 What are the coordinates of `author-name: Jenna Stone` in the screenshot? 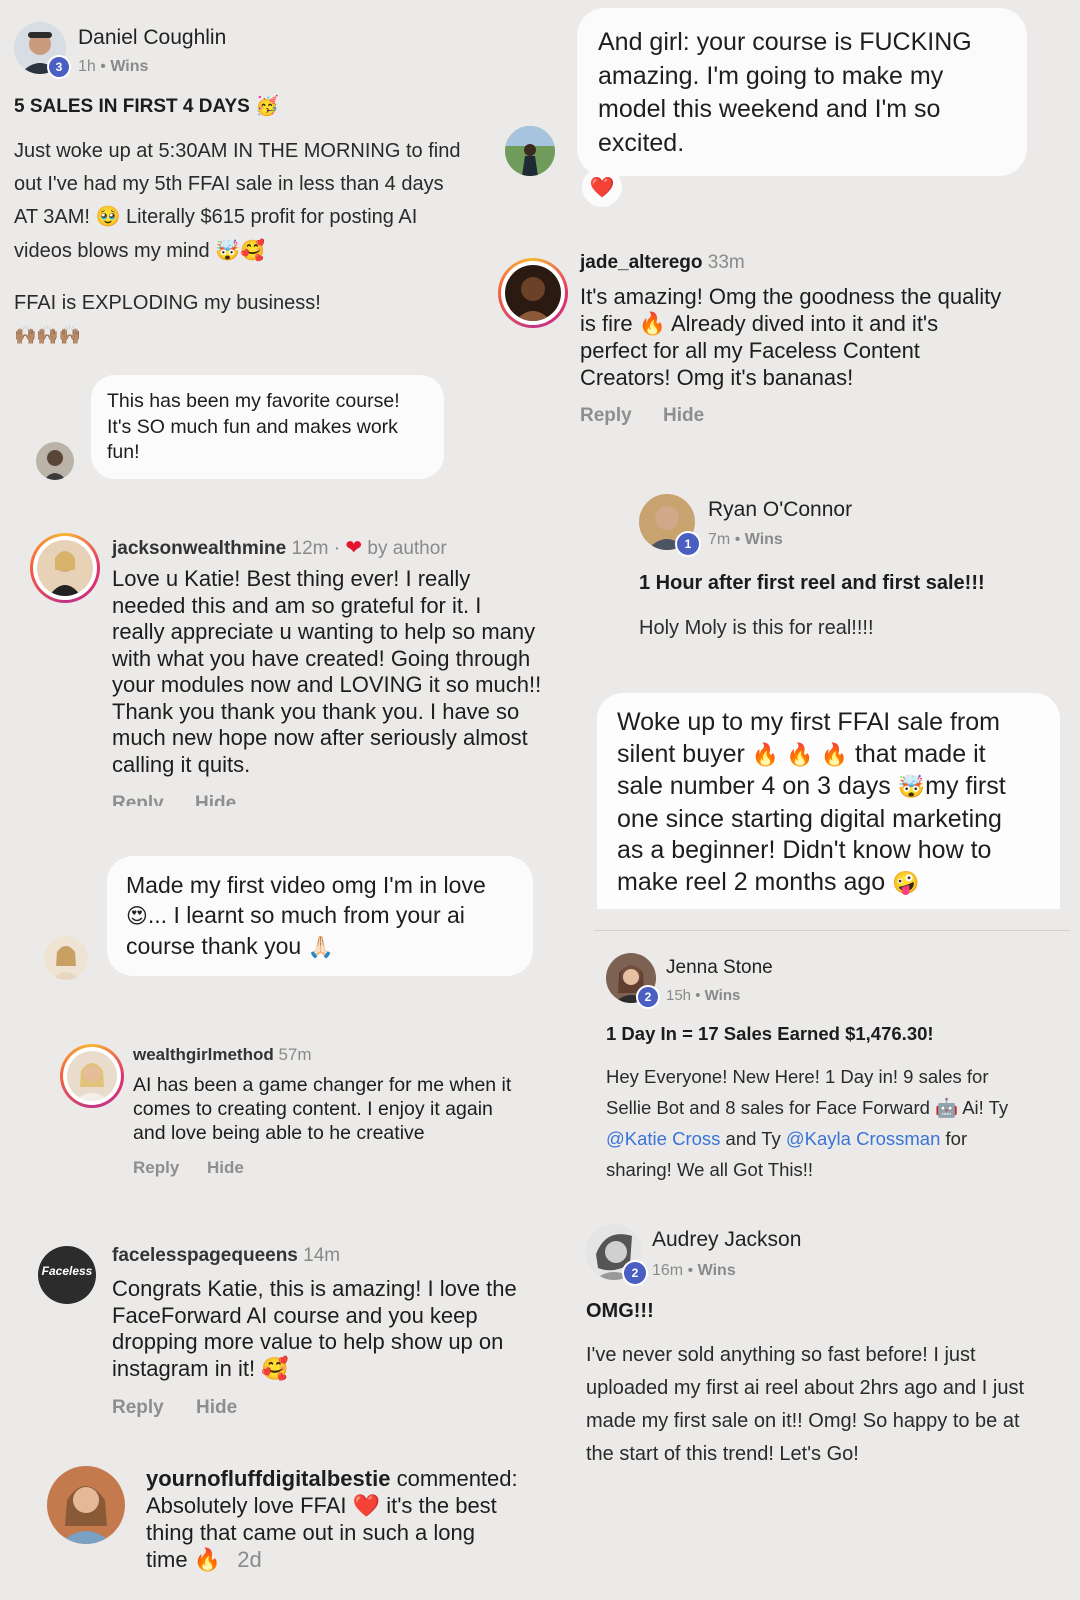 It's located at (719, 968).